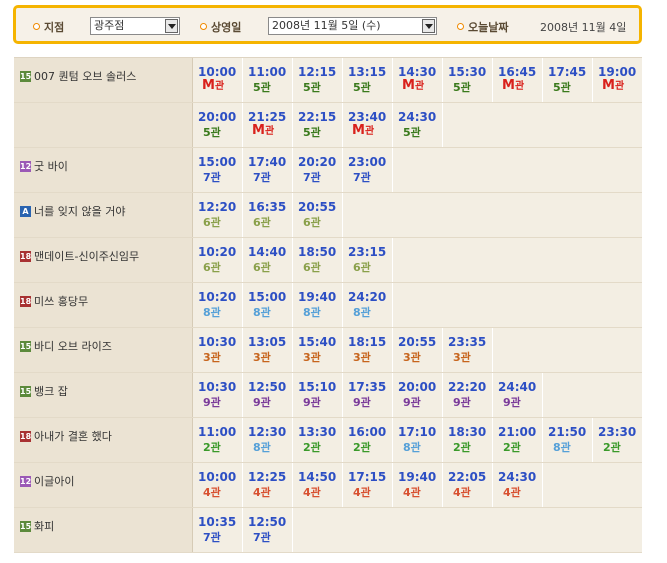 This screenshot has height=563, width=667. Describe the element at coordinates (44, 167) in the screenshot. I see `movie-title-link: 12 굿 바이` at that location.